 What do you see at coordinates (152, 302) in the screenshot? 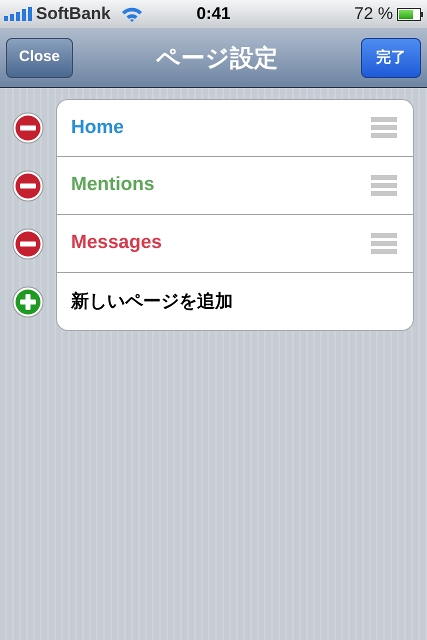
I see `add-page-label: 新しいページを追加` at bounding box center [152, 302].